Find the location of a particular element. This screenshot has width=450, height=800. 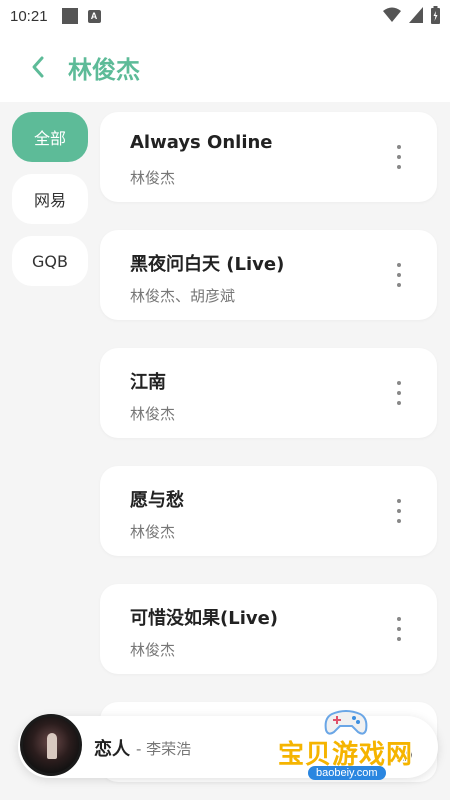

tab-netease: 网易 is located at coordinates (50, 199).